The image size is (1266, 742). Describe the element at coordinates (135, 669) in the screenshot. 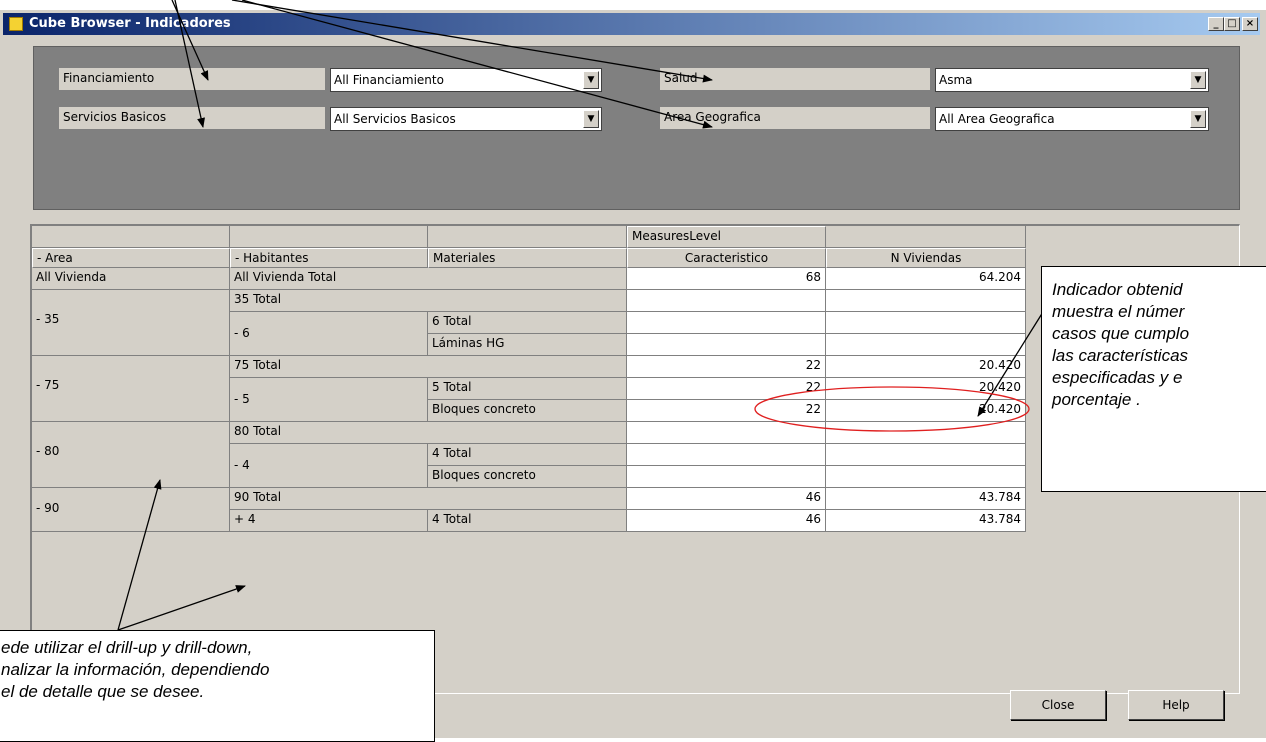

I see `callout-line: nalizar la información, dependiendo` at that location.